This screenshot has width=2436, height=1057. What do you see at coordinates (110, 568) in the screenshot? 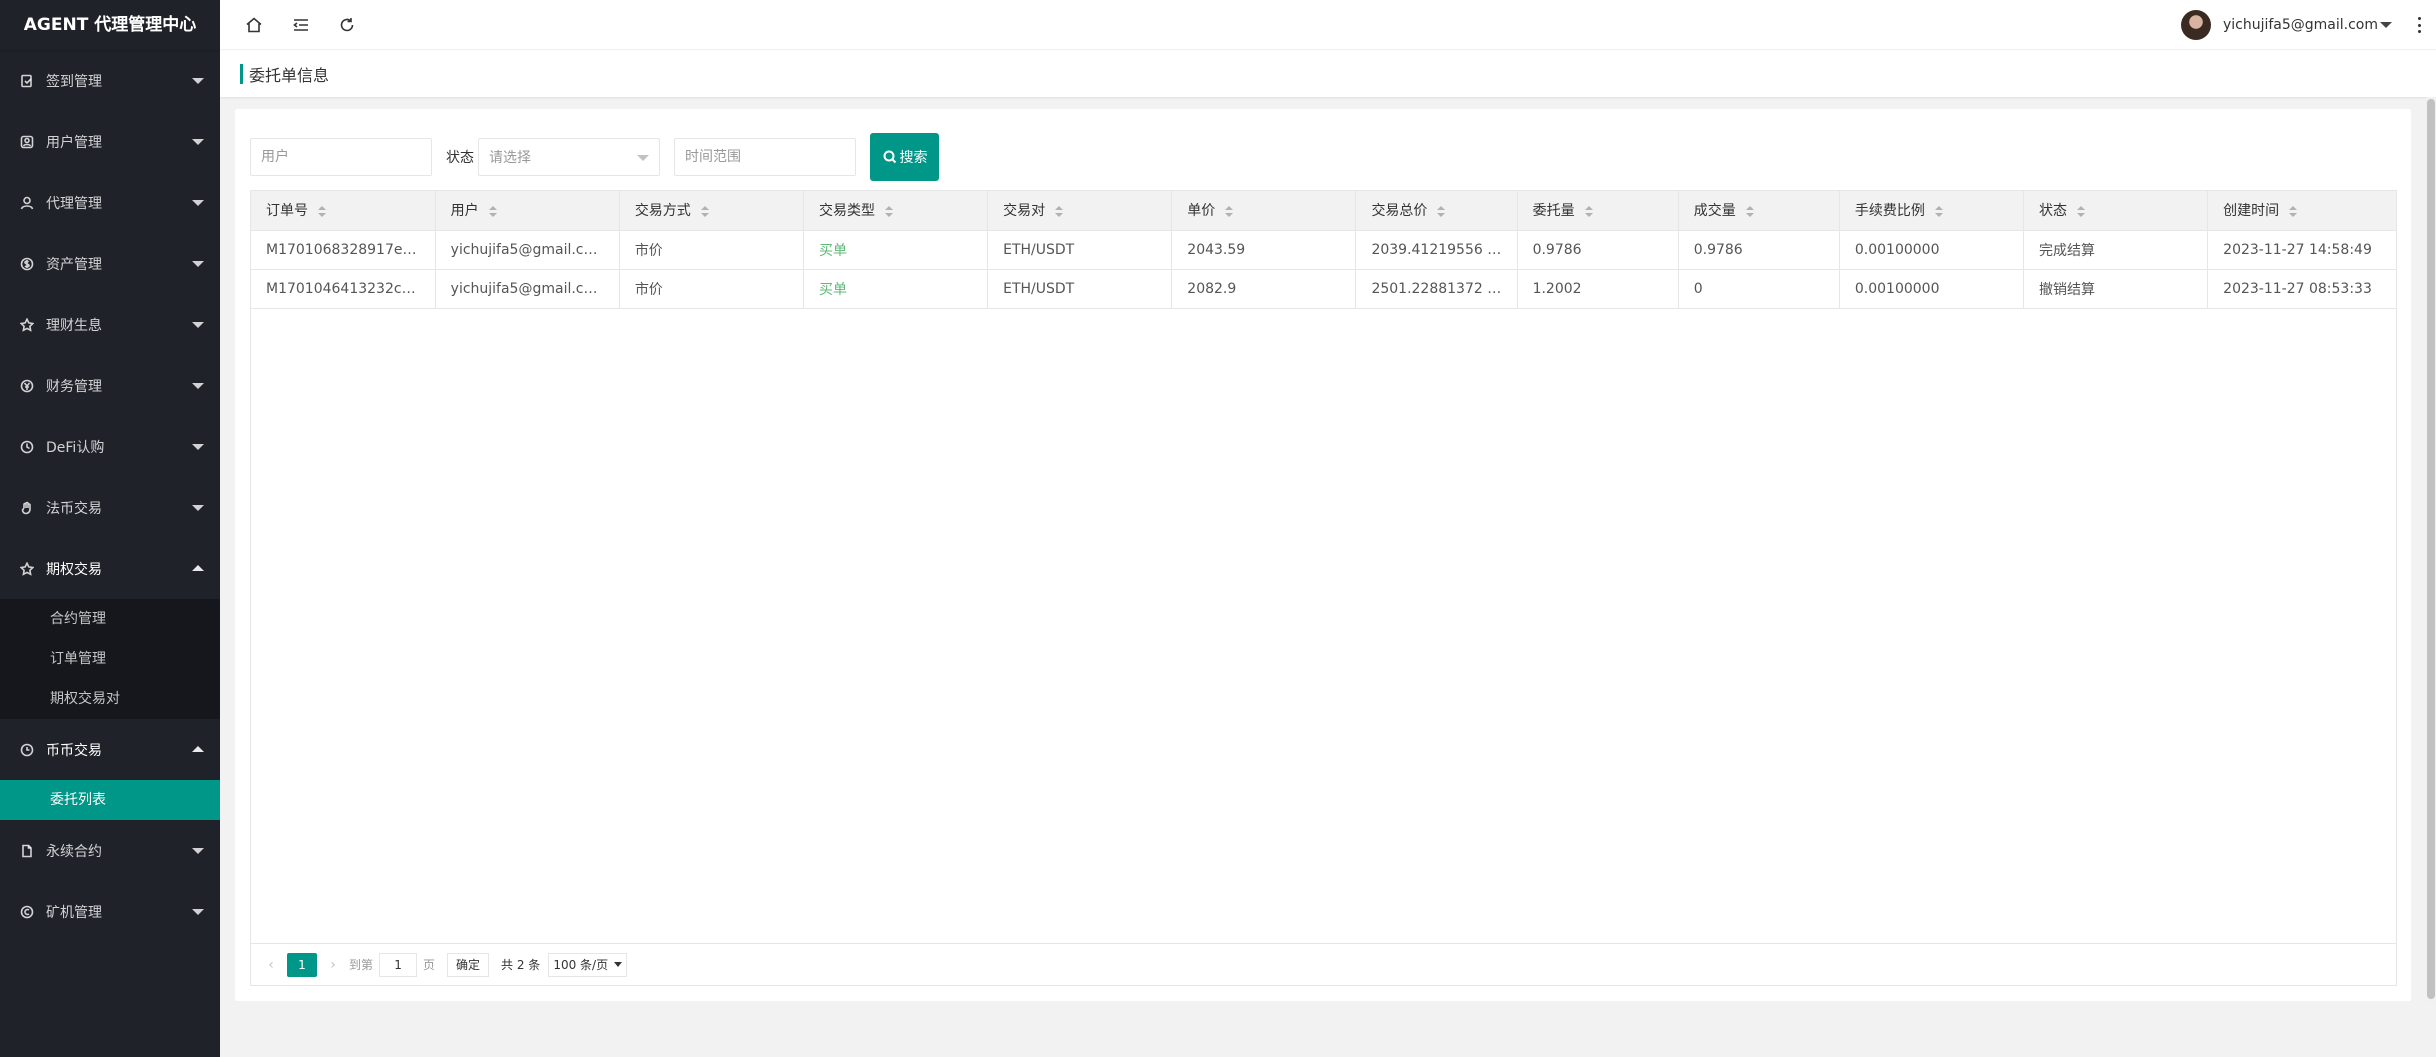
I see `sidebar-item-options: 期权交易` at bounding box center [110, 568].